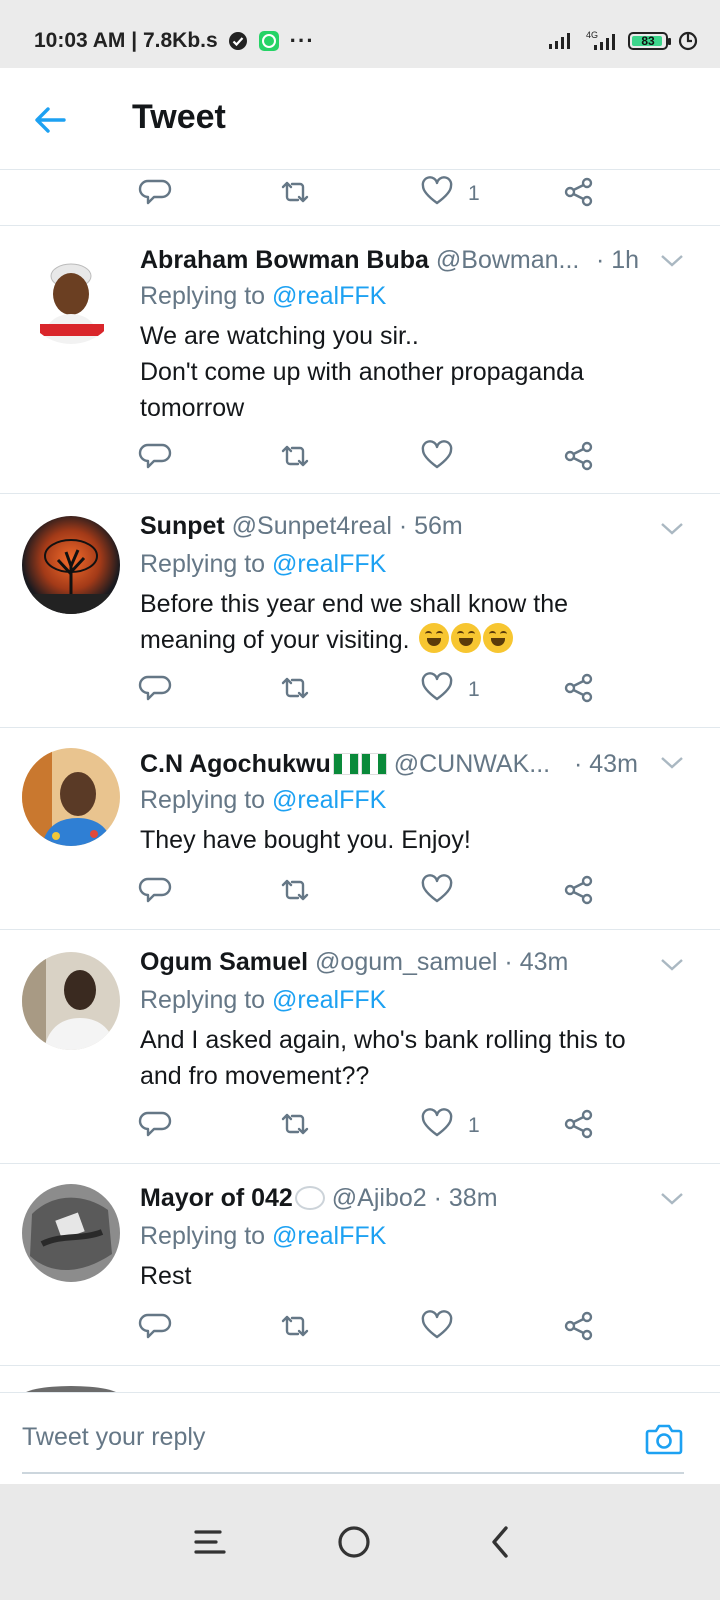  I want to click on tweet-time: · 1h, so click(618, 260).